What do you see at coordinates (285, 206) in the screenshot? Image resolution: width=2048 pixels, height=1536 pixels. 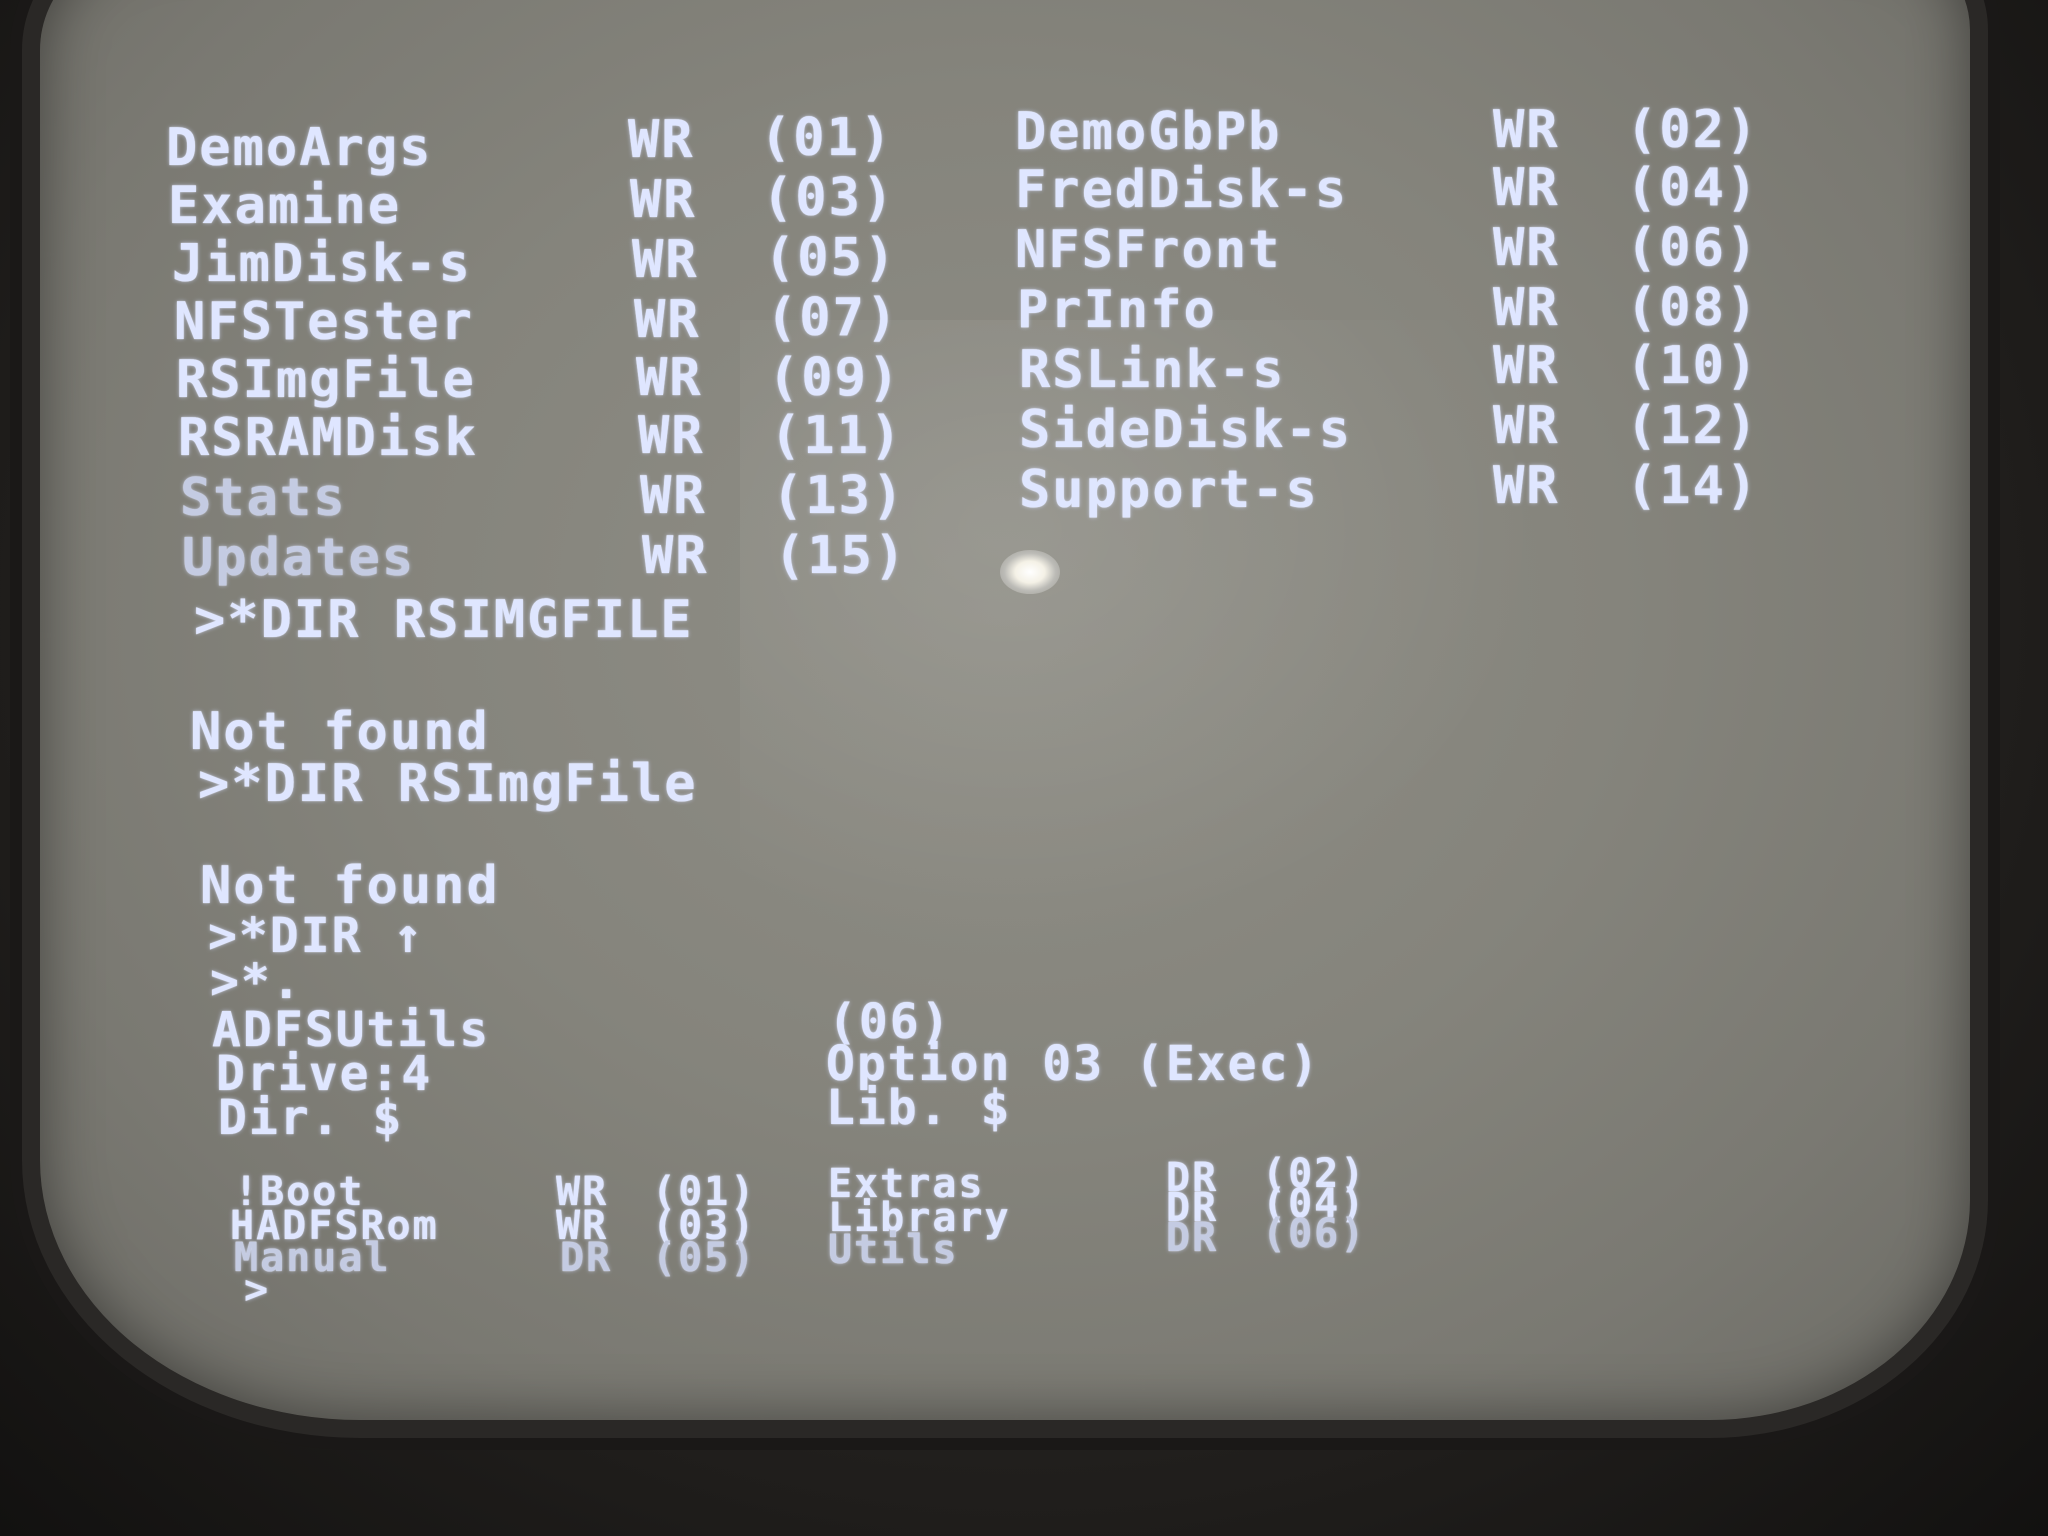 I see `listing-name: Examine` at bounding box center [285, 206].